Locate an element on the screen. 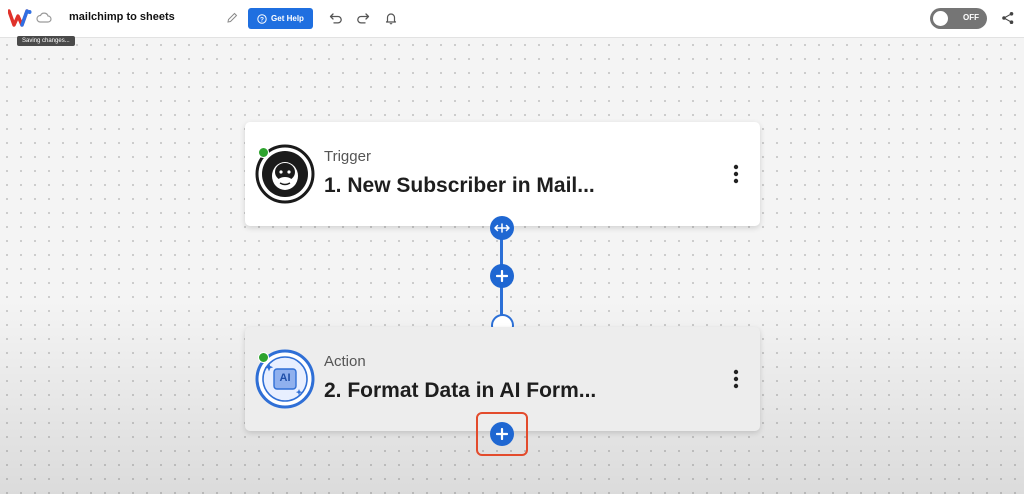 This screenshot has height=494, width=1024. help-circle-icon: ? is located at coordinates (262, 18).